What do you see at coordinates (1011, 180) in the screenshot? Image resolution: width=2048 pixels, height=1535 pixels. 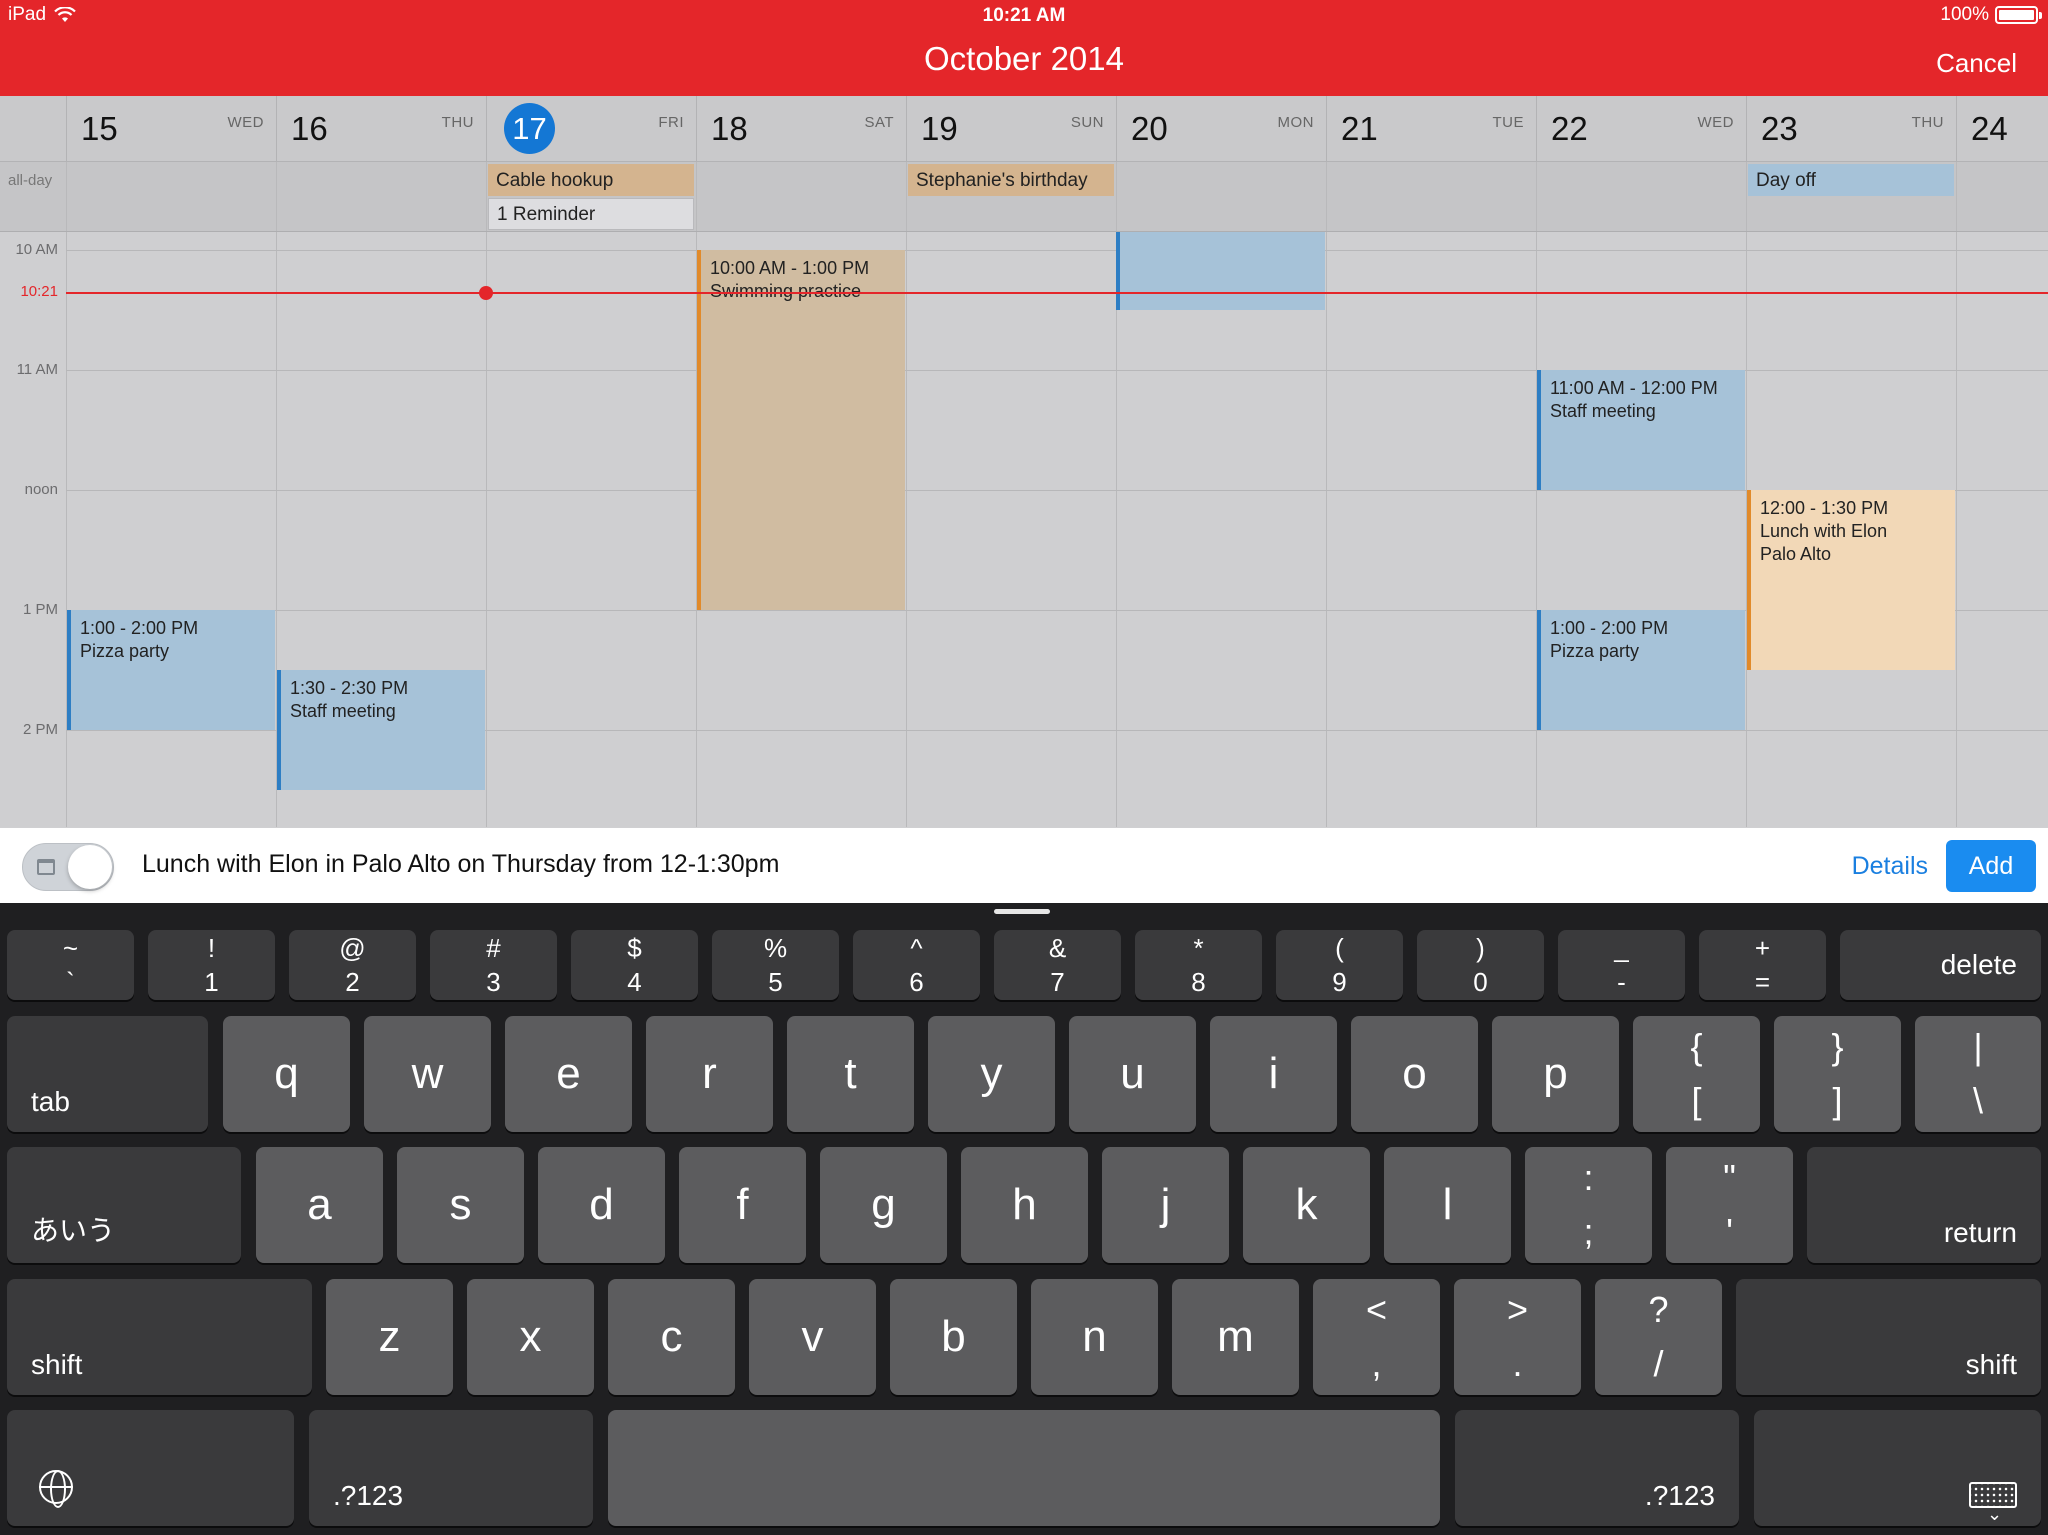 I see `all-day-event-birthday: Stephanie's birthday` at bounding box center [1011, 180].